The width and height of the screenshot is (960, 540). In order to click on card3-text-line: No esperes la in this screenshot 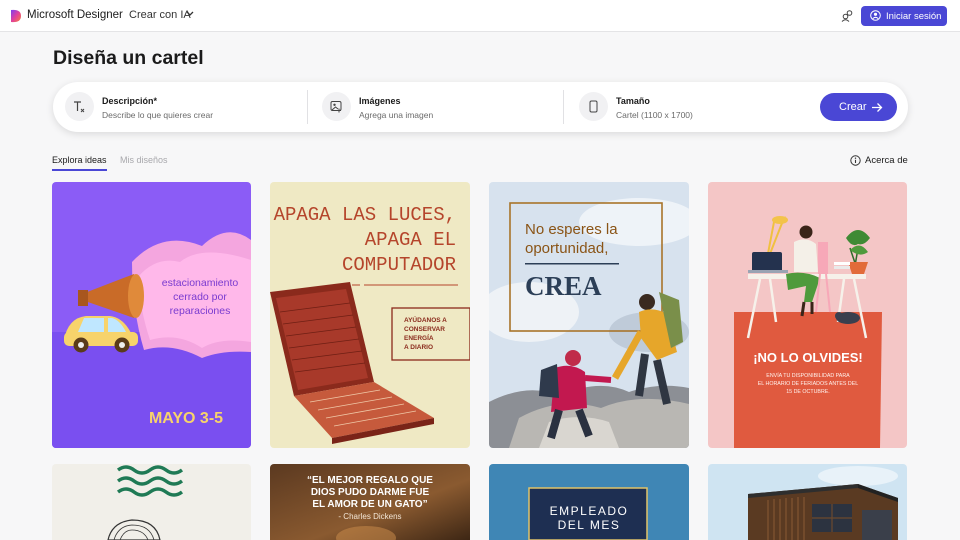, I will do `click(571, 229)`.